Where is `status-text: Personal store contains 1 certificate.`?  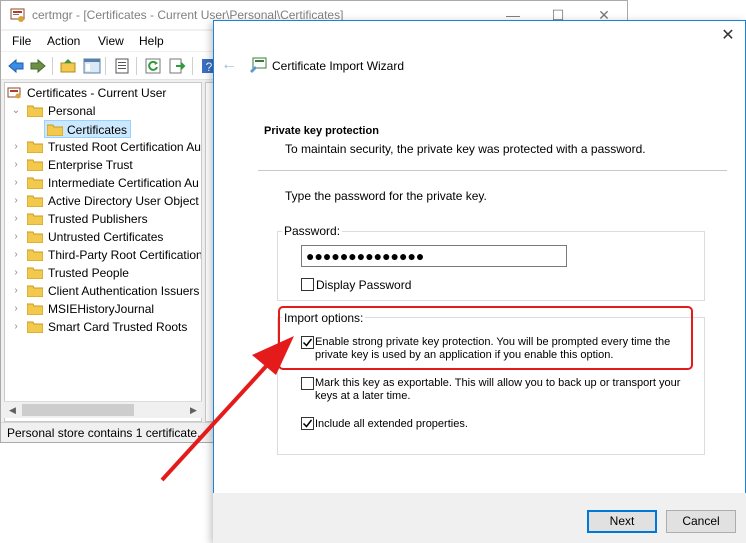
status-text: Personal store contains 1 certificate. is located at coordinates (104, 433).